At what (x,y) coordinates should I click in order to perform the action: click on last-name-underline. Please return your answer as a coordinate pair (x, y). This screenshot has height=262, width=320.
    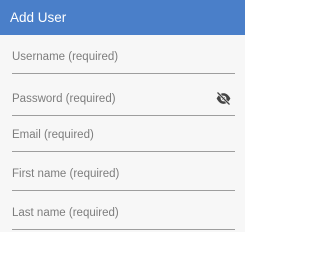
    Looking at the image, I should click on (123, 229).